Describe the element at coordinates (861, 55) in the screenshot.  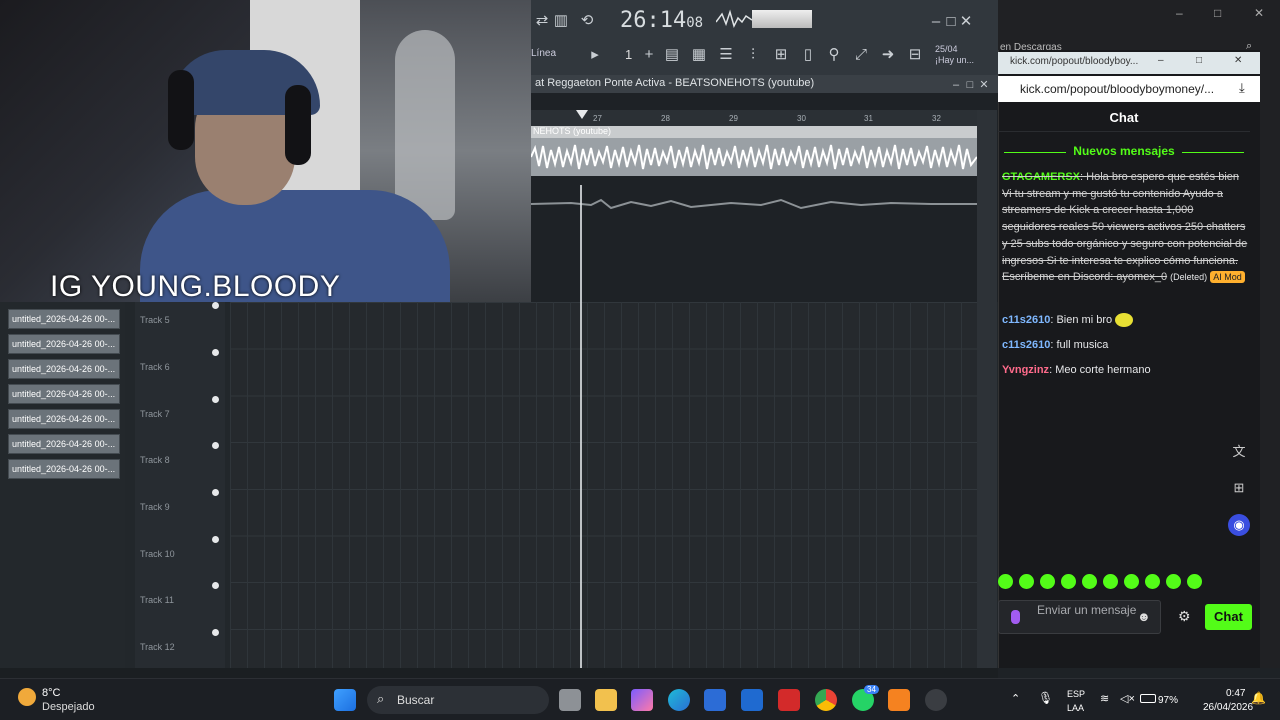
I see `pick-icon: ⤢` at that location.